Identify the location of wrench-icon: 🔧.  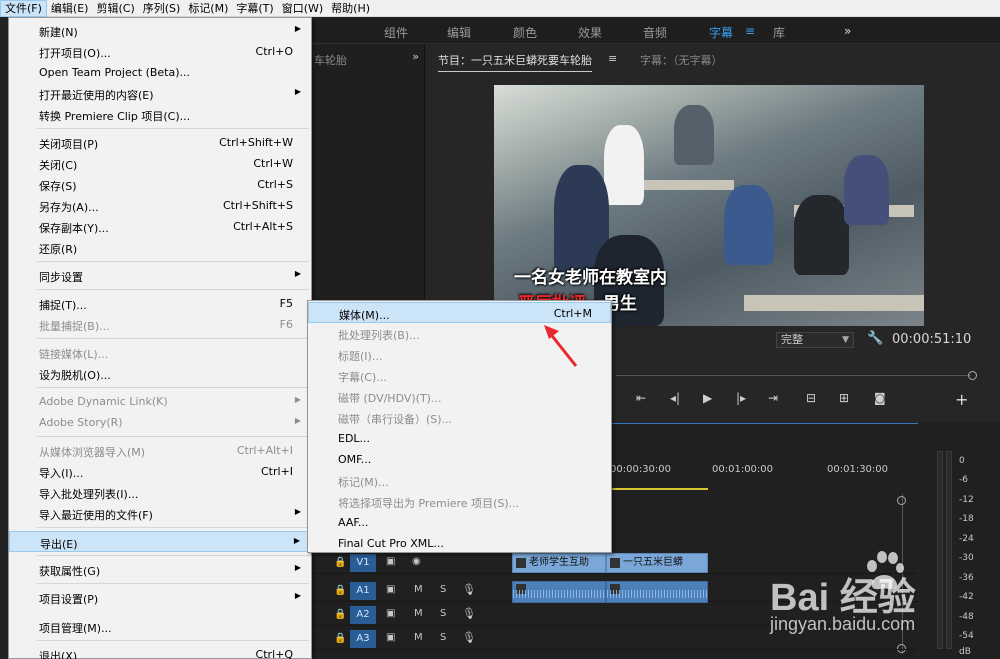
(875, 338).